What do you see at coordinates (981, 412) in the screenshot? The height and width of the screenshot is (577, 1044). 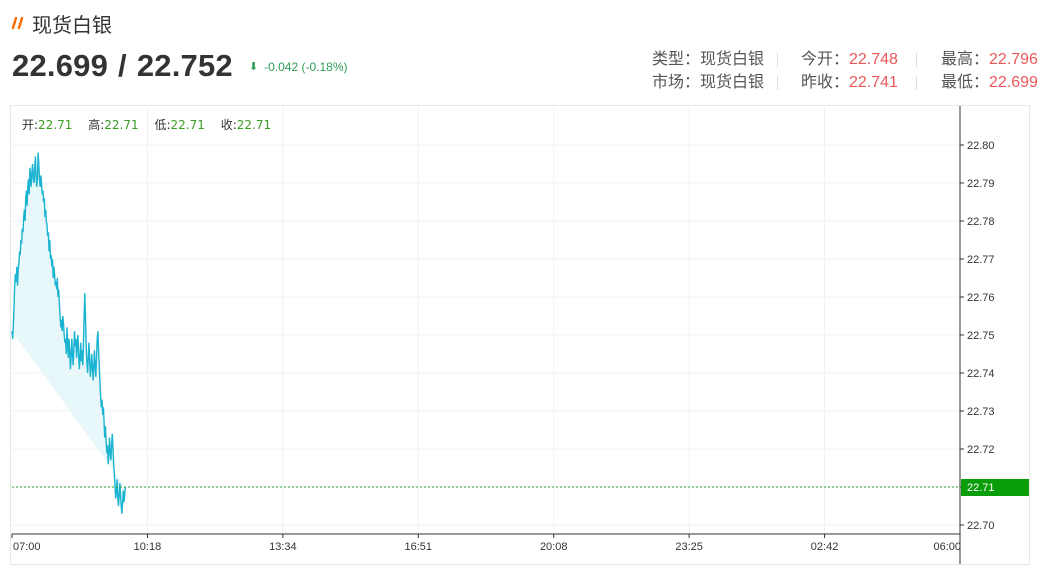 I see `y-tick-label: 22.73` at bounding box center [981, 412].